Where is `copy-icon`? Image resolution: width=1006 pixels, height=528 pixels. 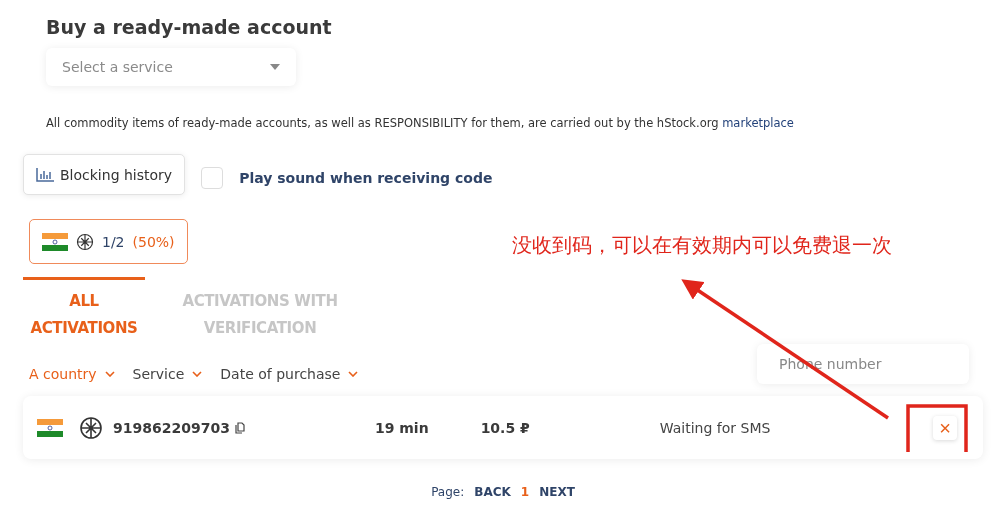
copy-icon is located at coordinates (239, 427).